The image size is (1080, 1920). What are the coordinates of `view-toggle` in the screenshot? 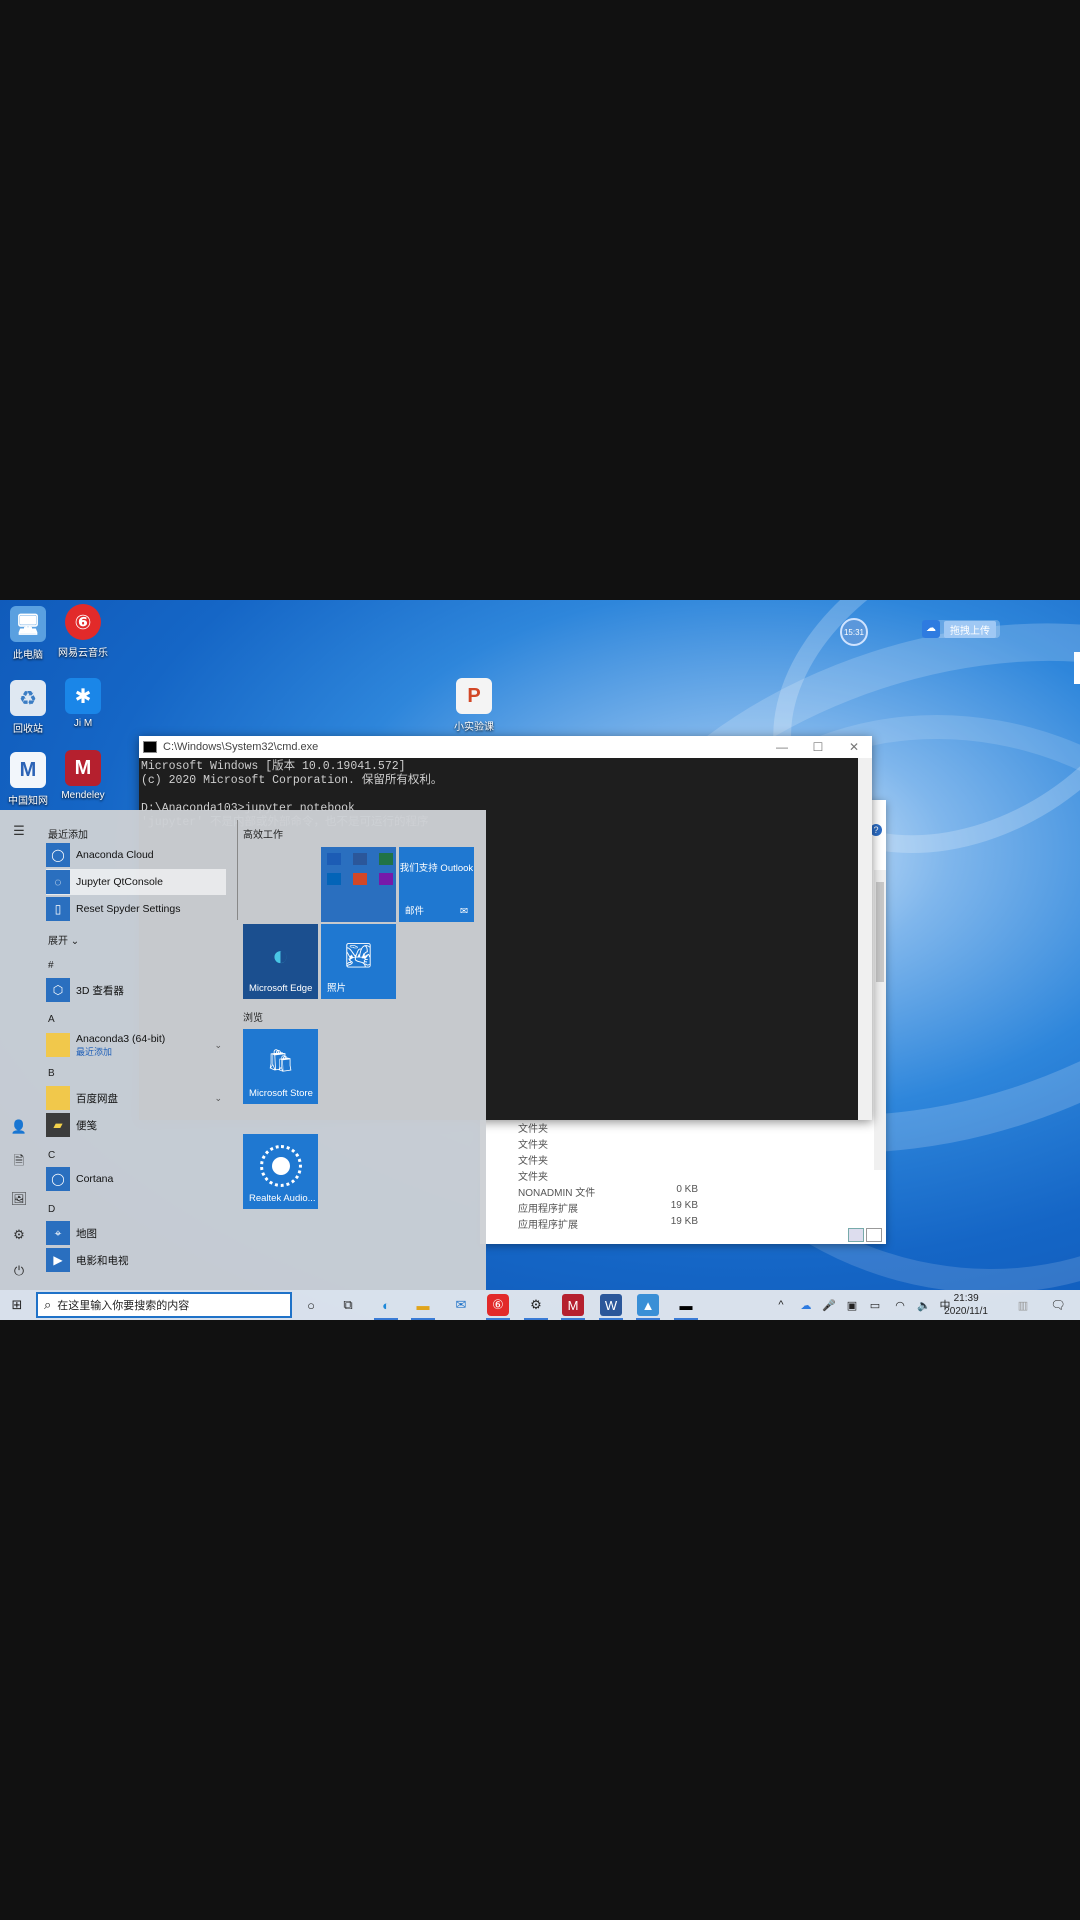 It's located at (865, 1235).